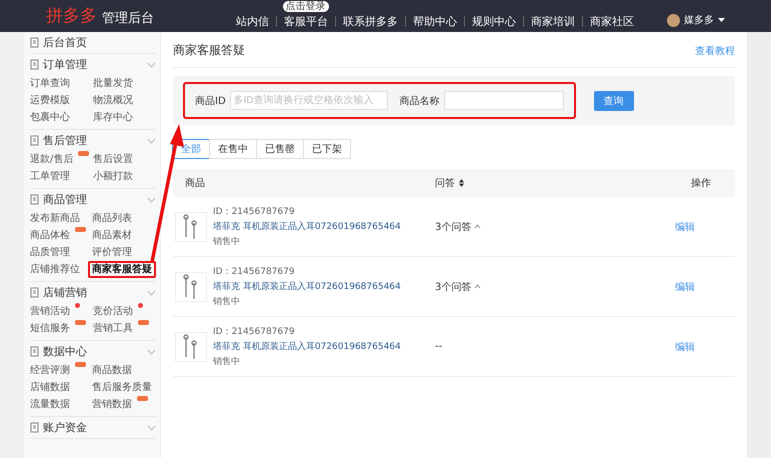  What do you see at coordinates (55, 218) in the screenshot?
I see `sidebar-item: 发布新商品` at bounding box center [55, 218].